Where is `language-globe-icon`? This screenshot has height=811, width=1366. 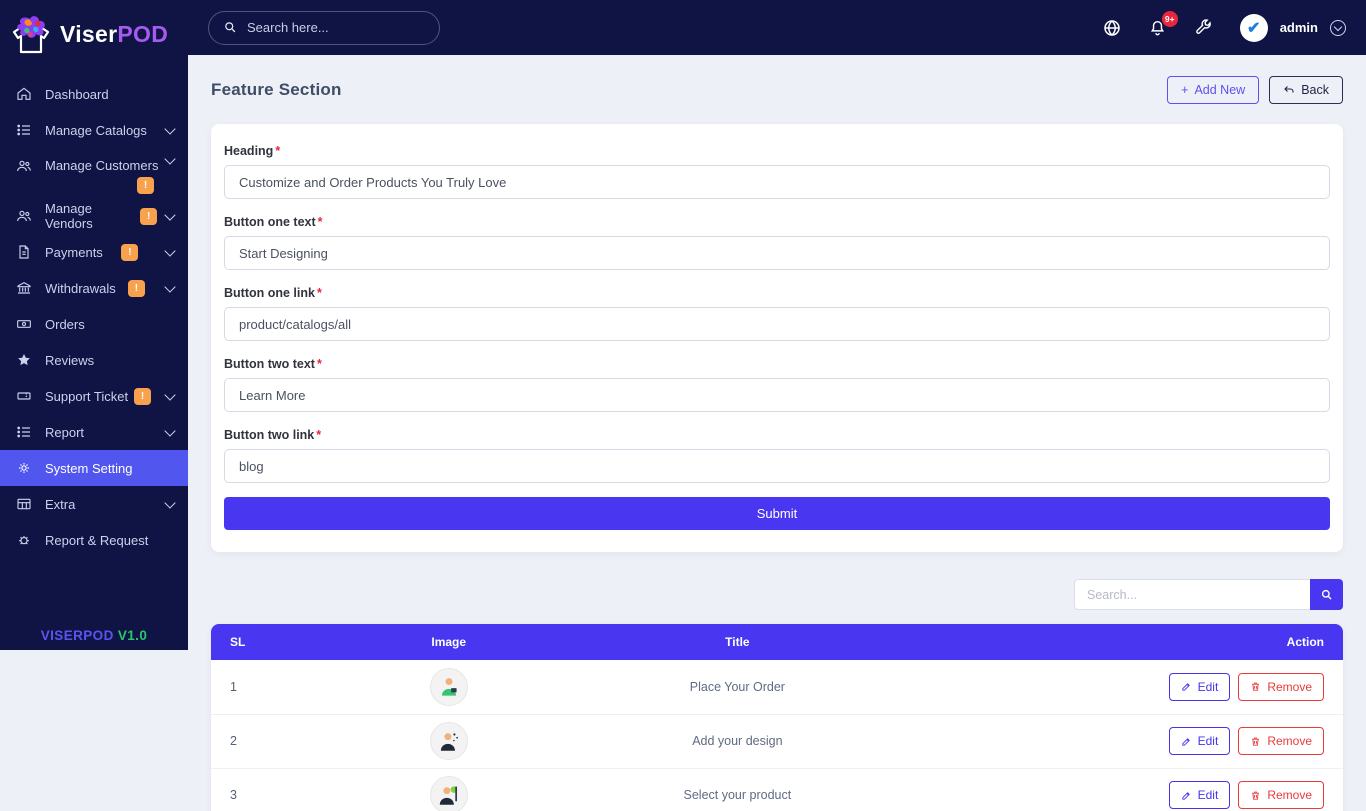 language-globe-icon is located at coordinates (1112, 28).